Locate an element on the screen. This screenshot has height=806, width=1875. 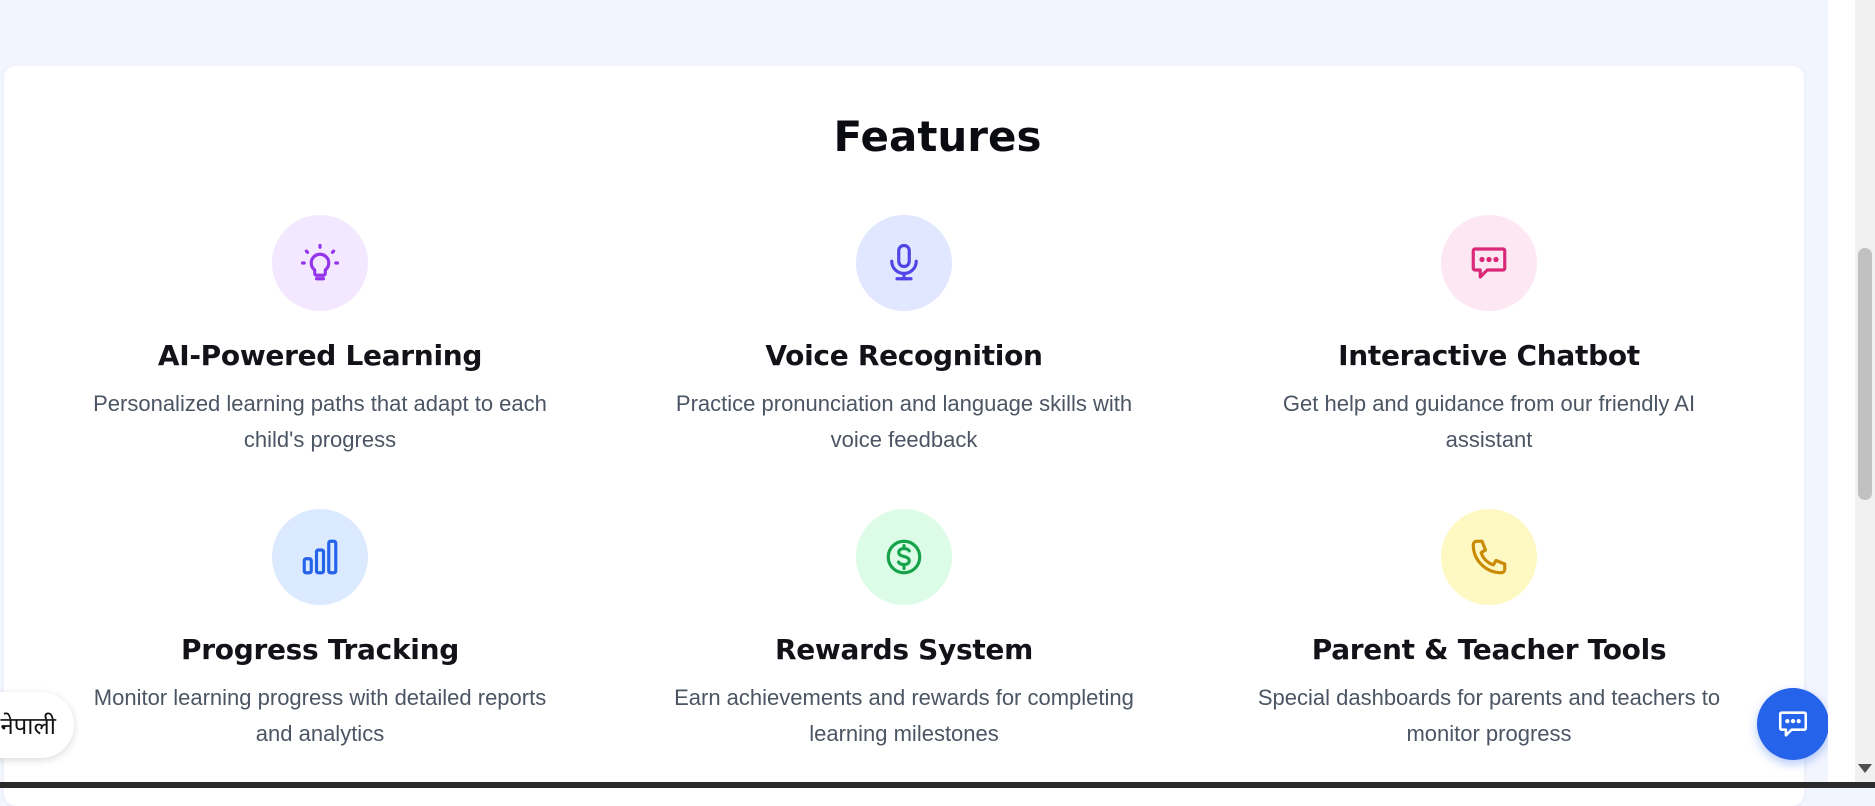
chat-bubble-icon is located at coordinates (1489, 263).